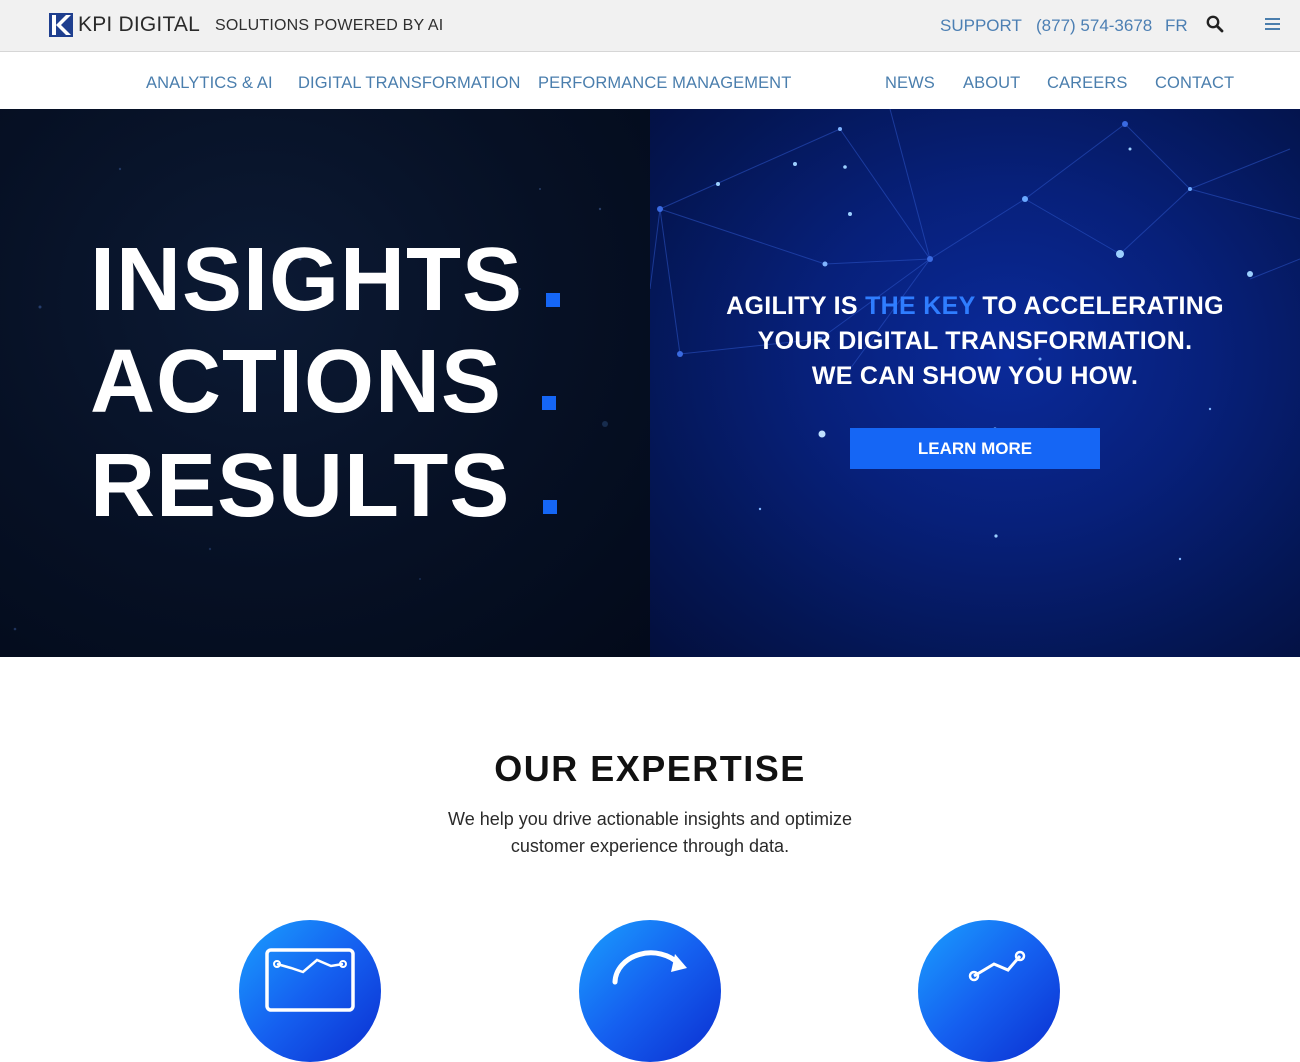 This screenshot has width=1300, height=1062. What do you see at coordinates (650, 991) in the screenshot?
I see `refresh-cycle-icon` at bounding box center [650, 991].